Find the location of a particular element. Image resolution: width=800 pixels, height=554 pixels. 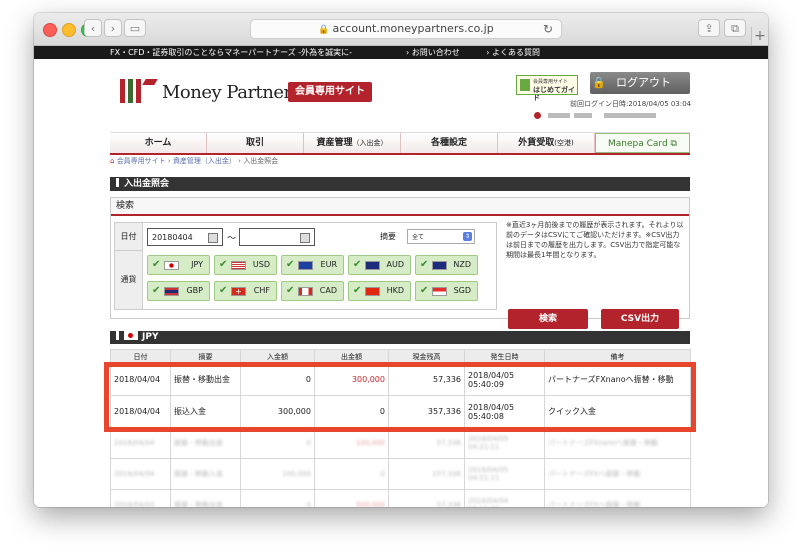

tabs-icon: ⧉ is located at coordinates (735, 28).